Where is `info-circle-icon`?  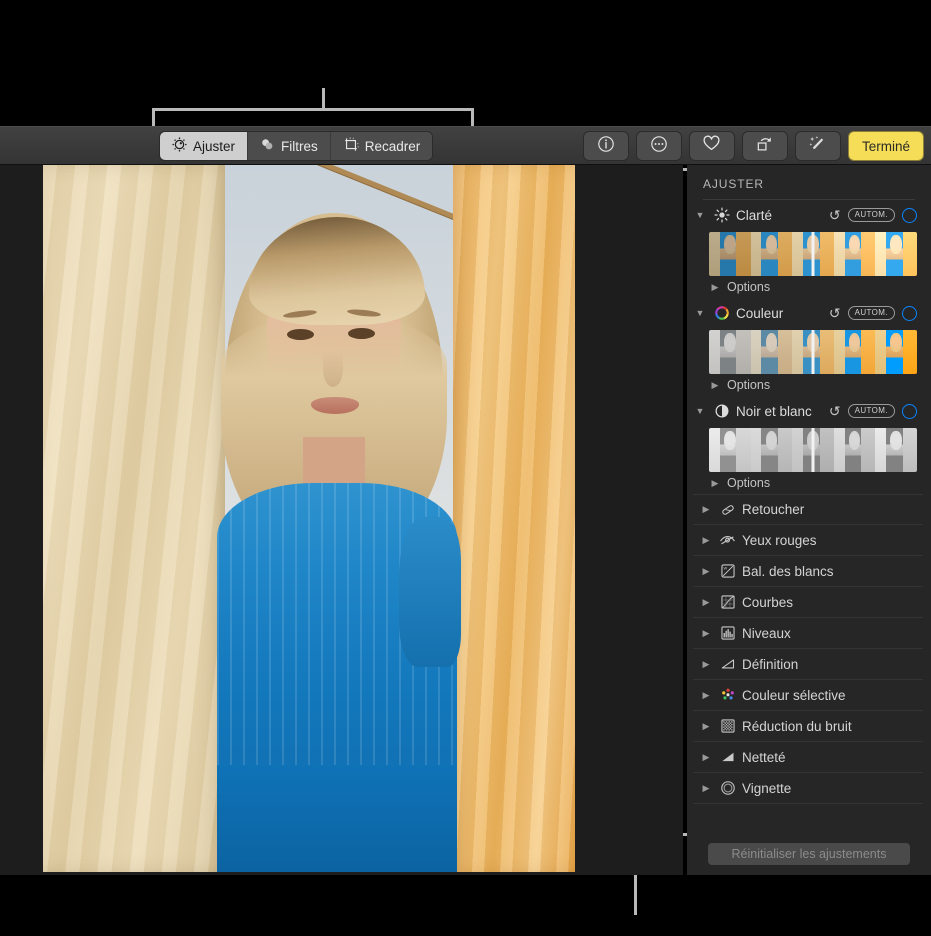
info-circle-icon is located at coordinates (606, 146).